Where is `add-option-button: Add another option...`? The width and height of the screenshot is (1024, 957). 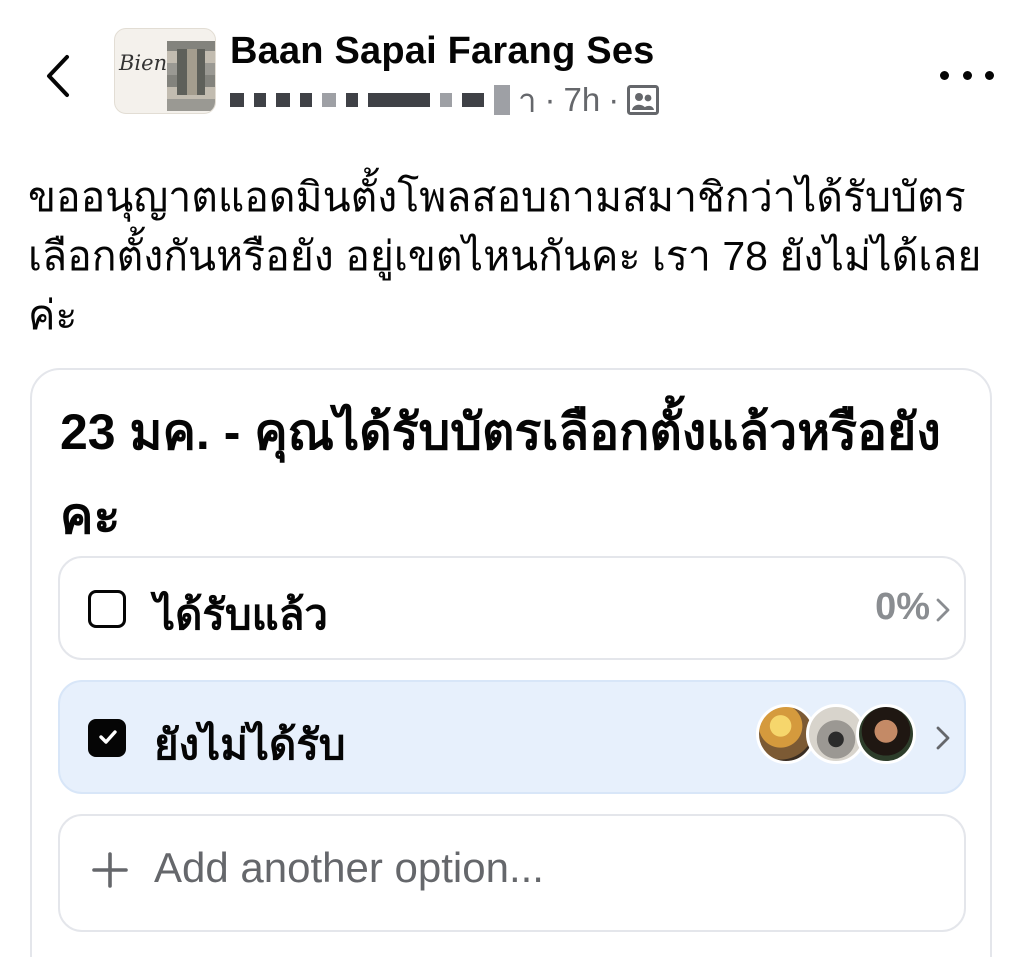
add-option-button: Add another option... is located at coordinates (512, 873).